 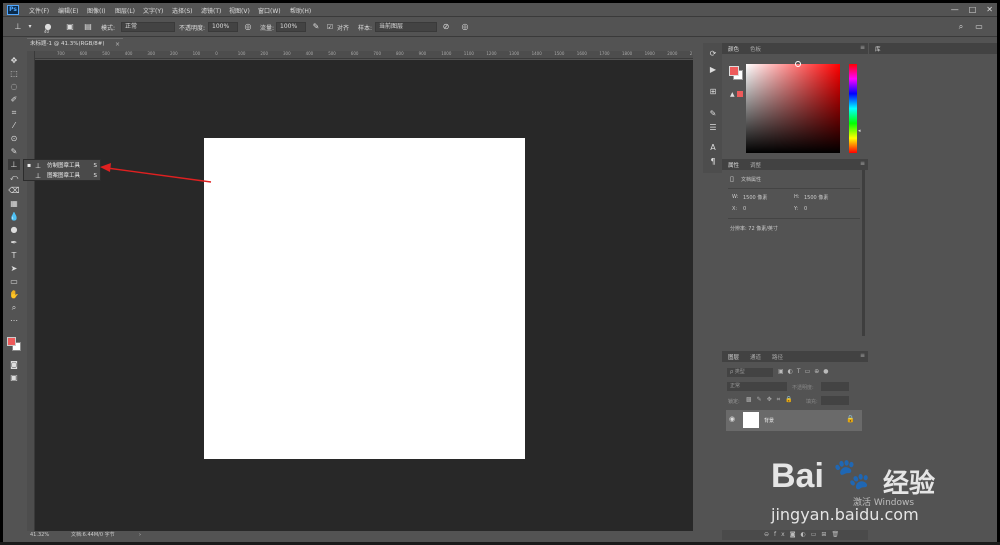 I want to click on layer-opacity-input, so click(x=835, y=386).